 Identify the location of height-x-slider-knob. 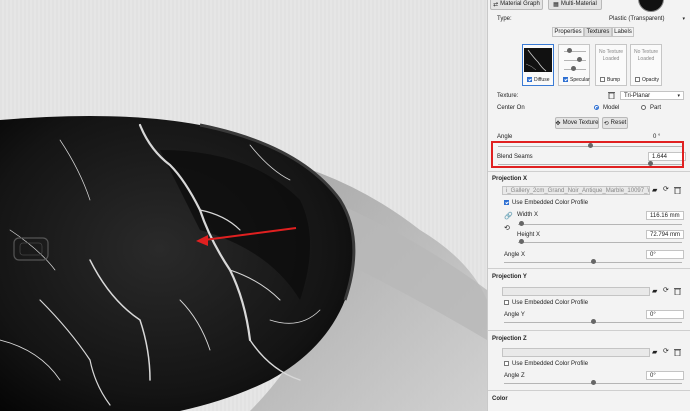
(521, 241).